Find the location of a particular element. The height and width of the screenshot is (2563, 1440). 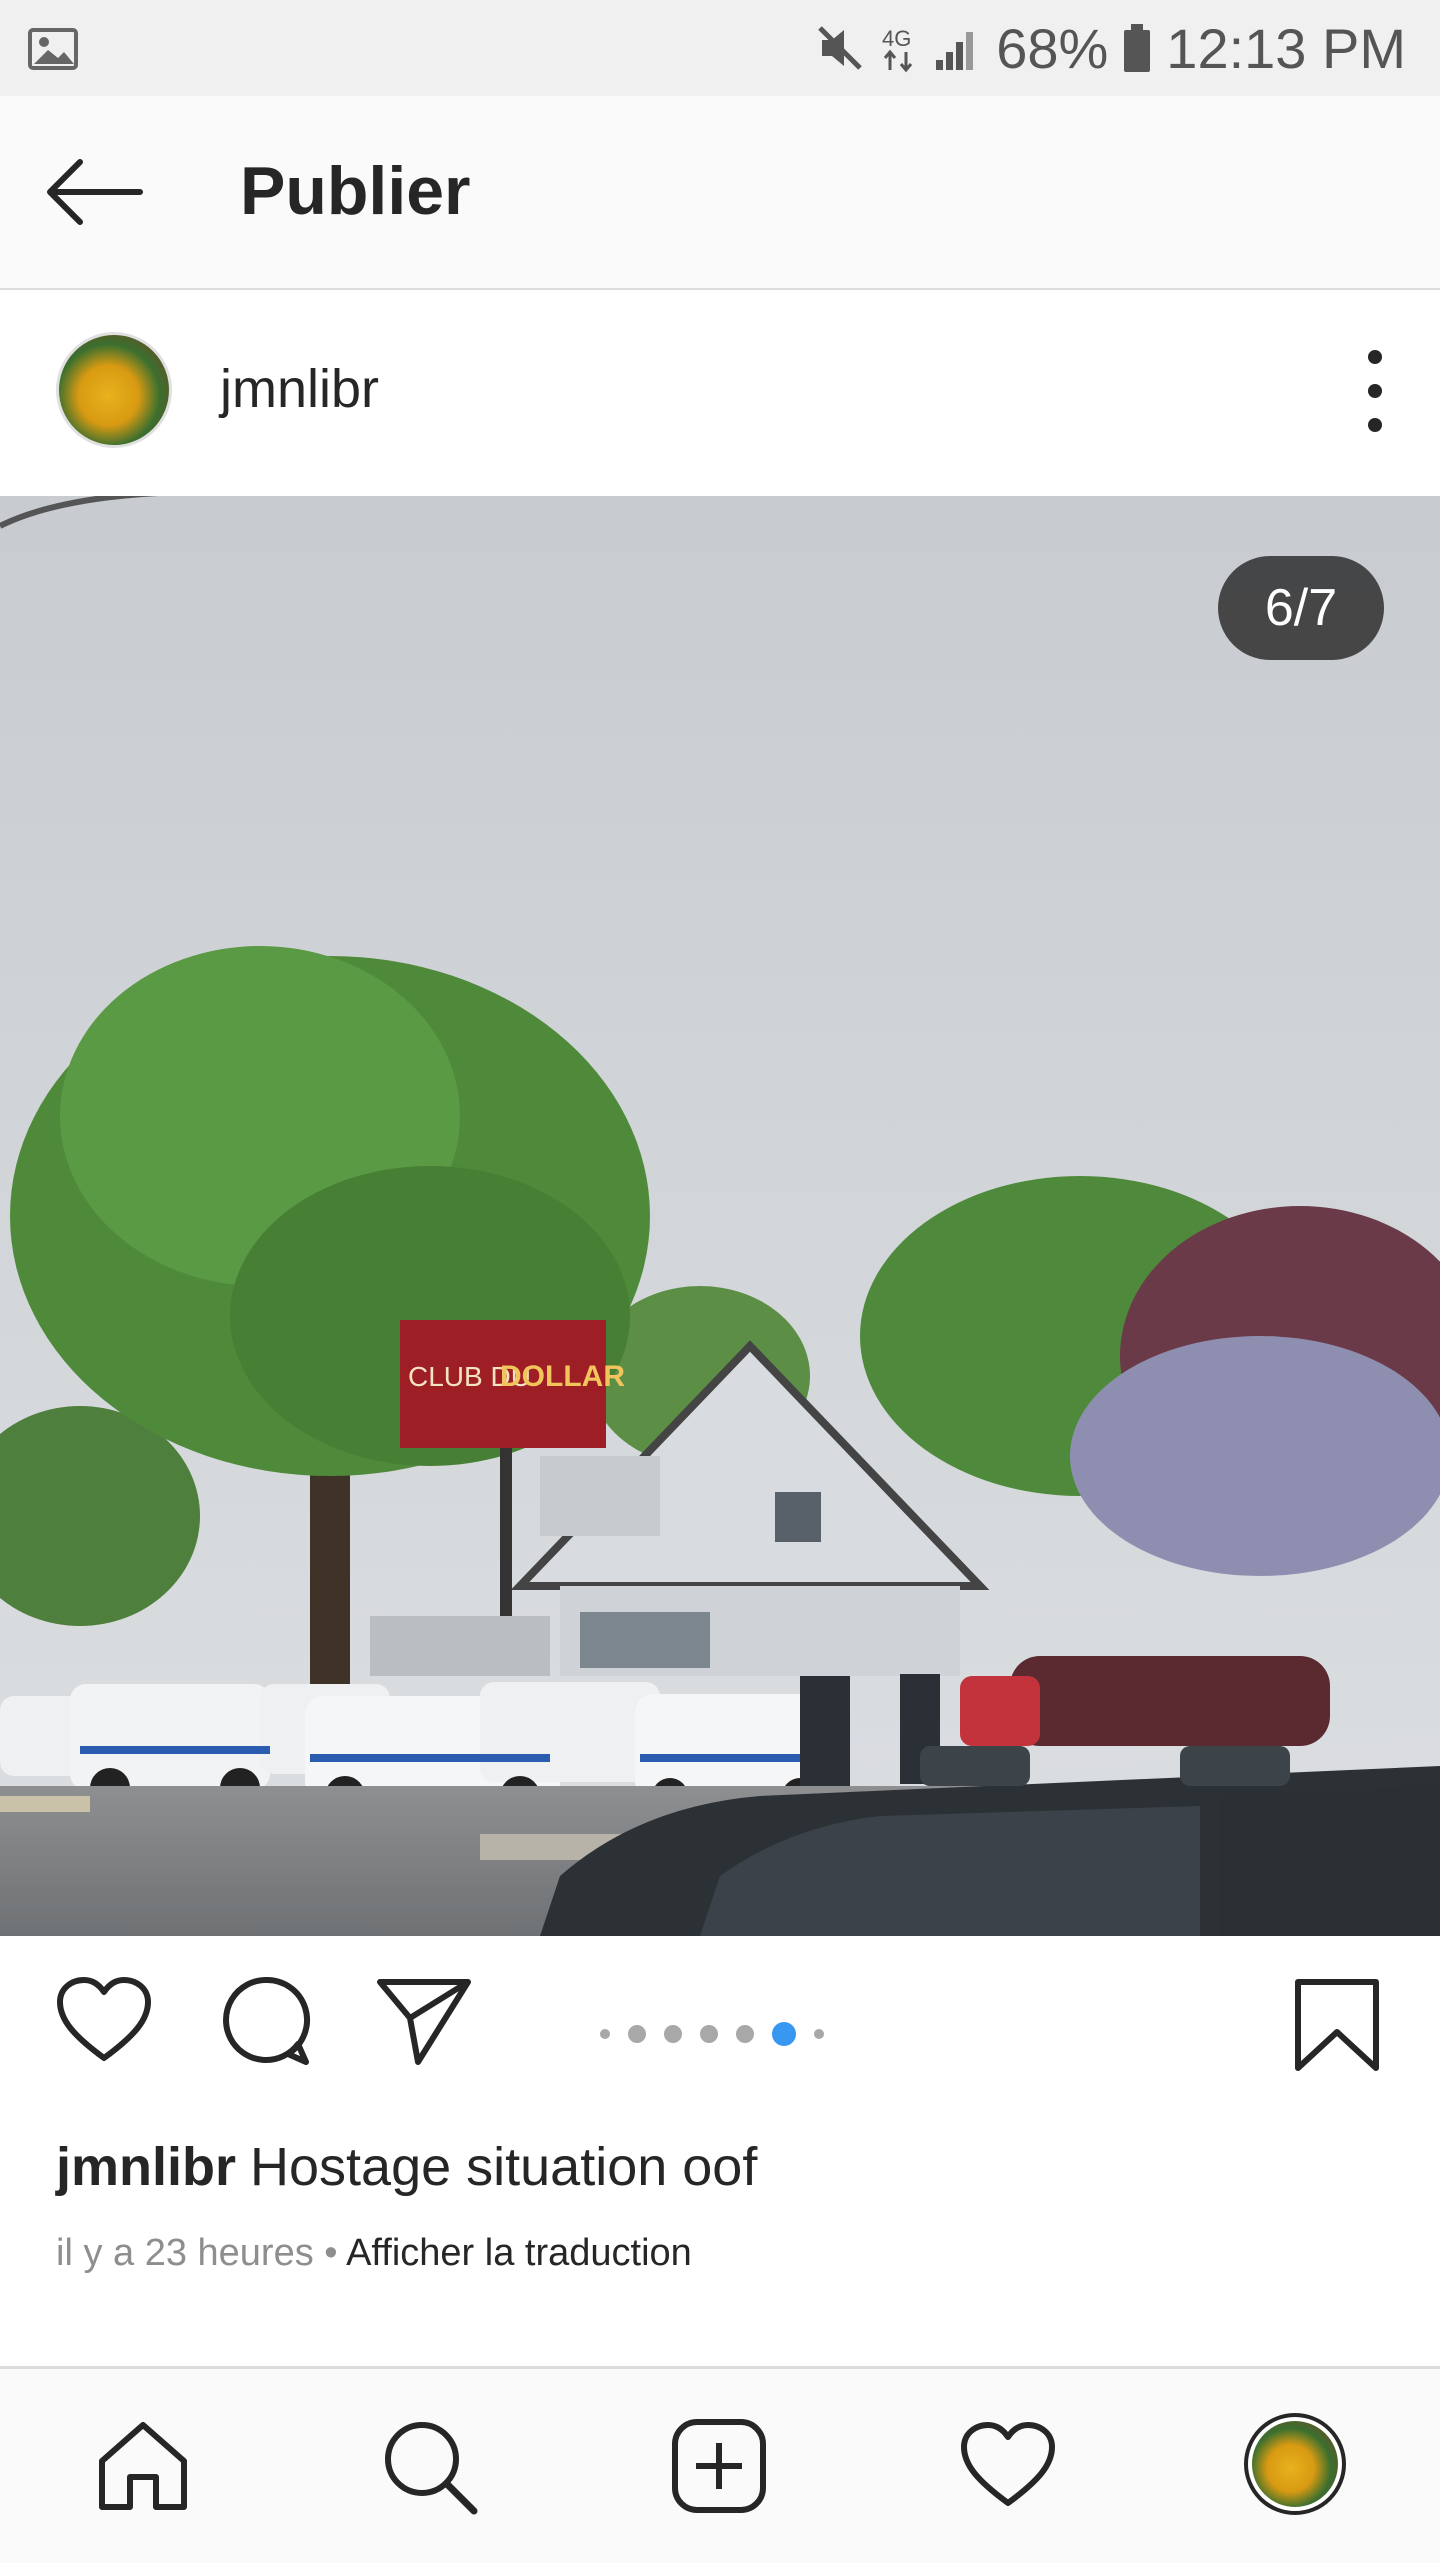

add-post-icon is located at coordinates (719, 2466).